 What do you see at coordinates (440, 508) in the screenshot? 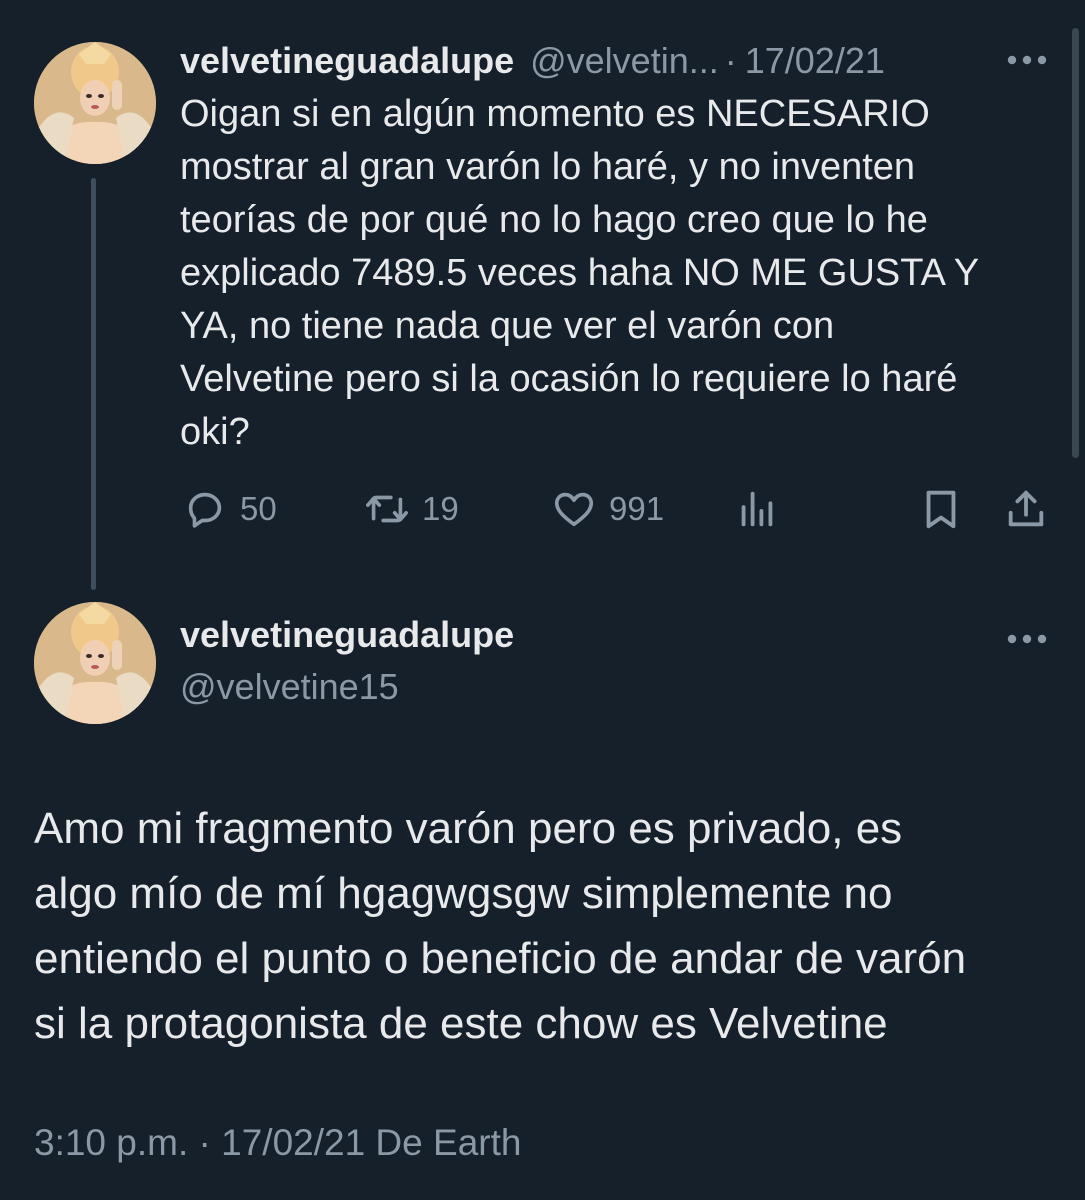
I see `retweet-count: 19` at bounding box center [440, 508].